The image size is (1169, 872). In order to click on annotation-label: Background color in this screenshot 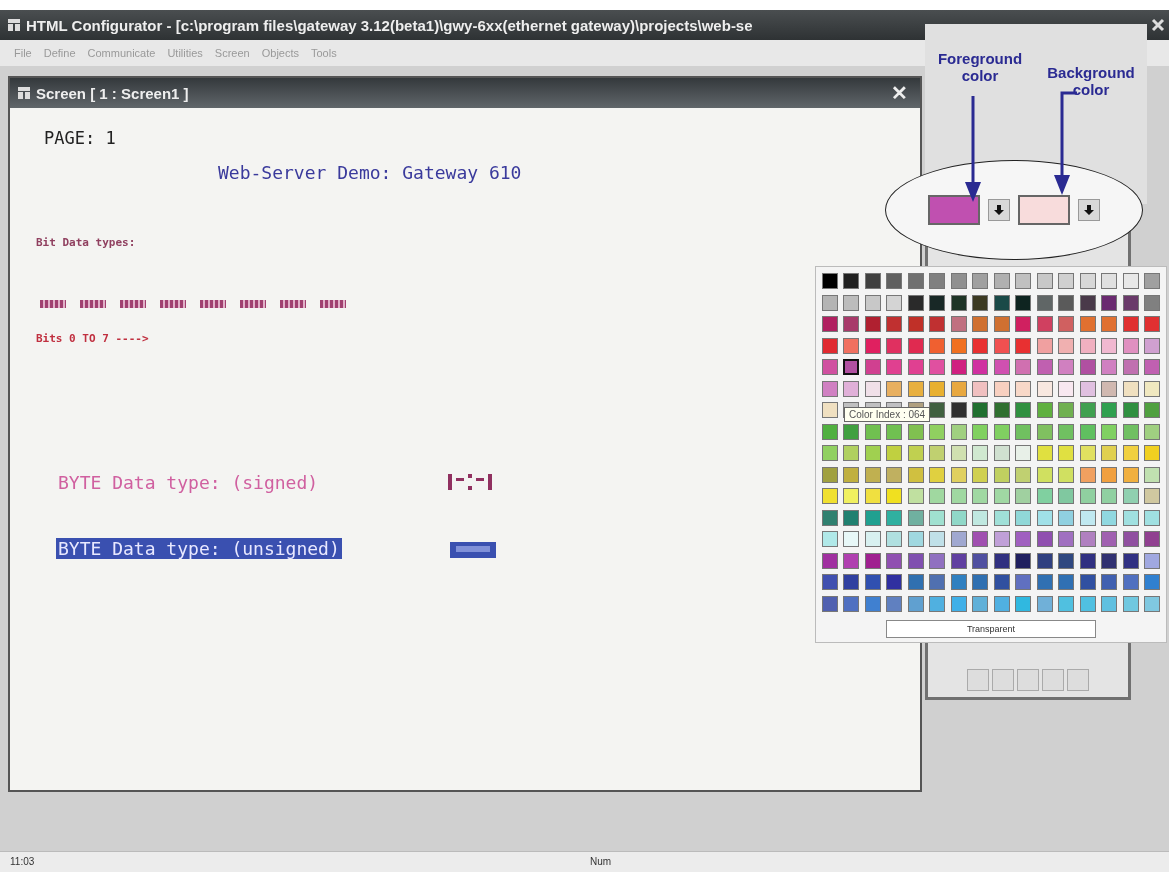, I will do `click(1091, 81)`.